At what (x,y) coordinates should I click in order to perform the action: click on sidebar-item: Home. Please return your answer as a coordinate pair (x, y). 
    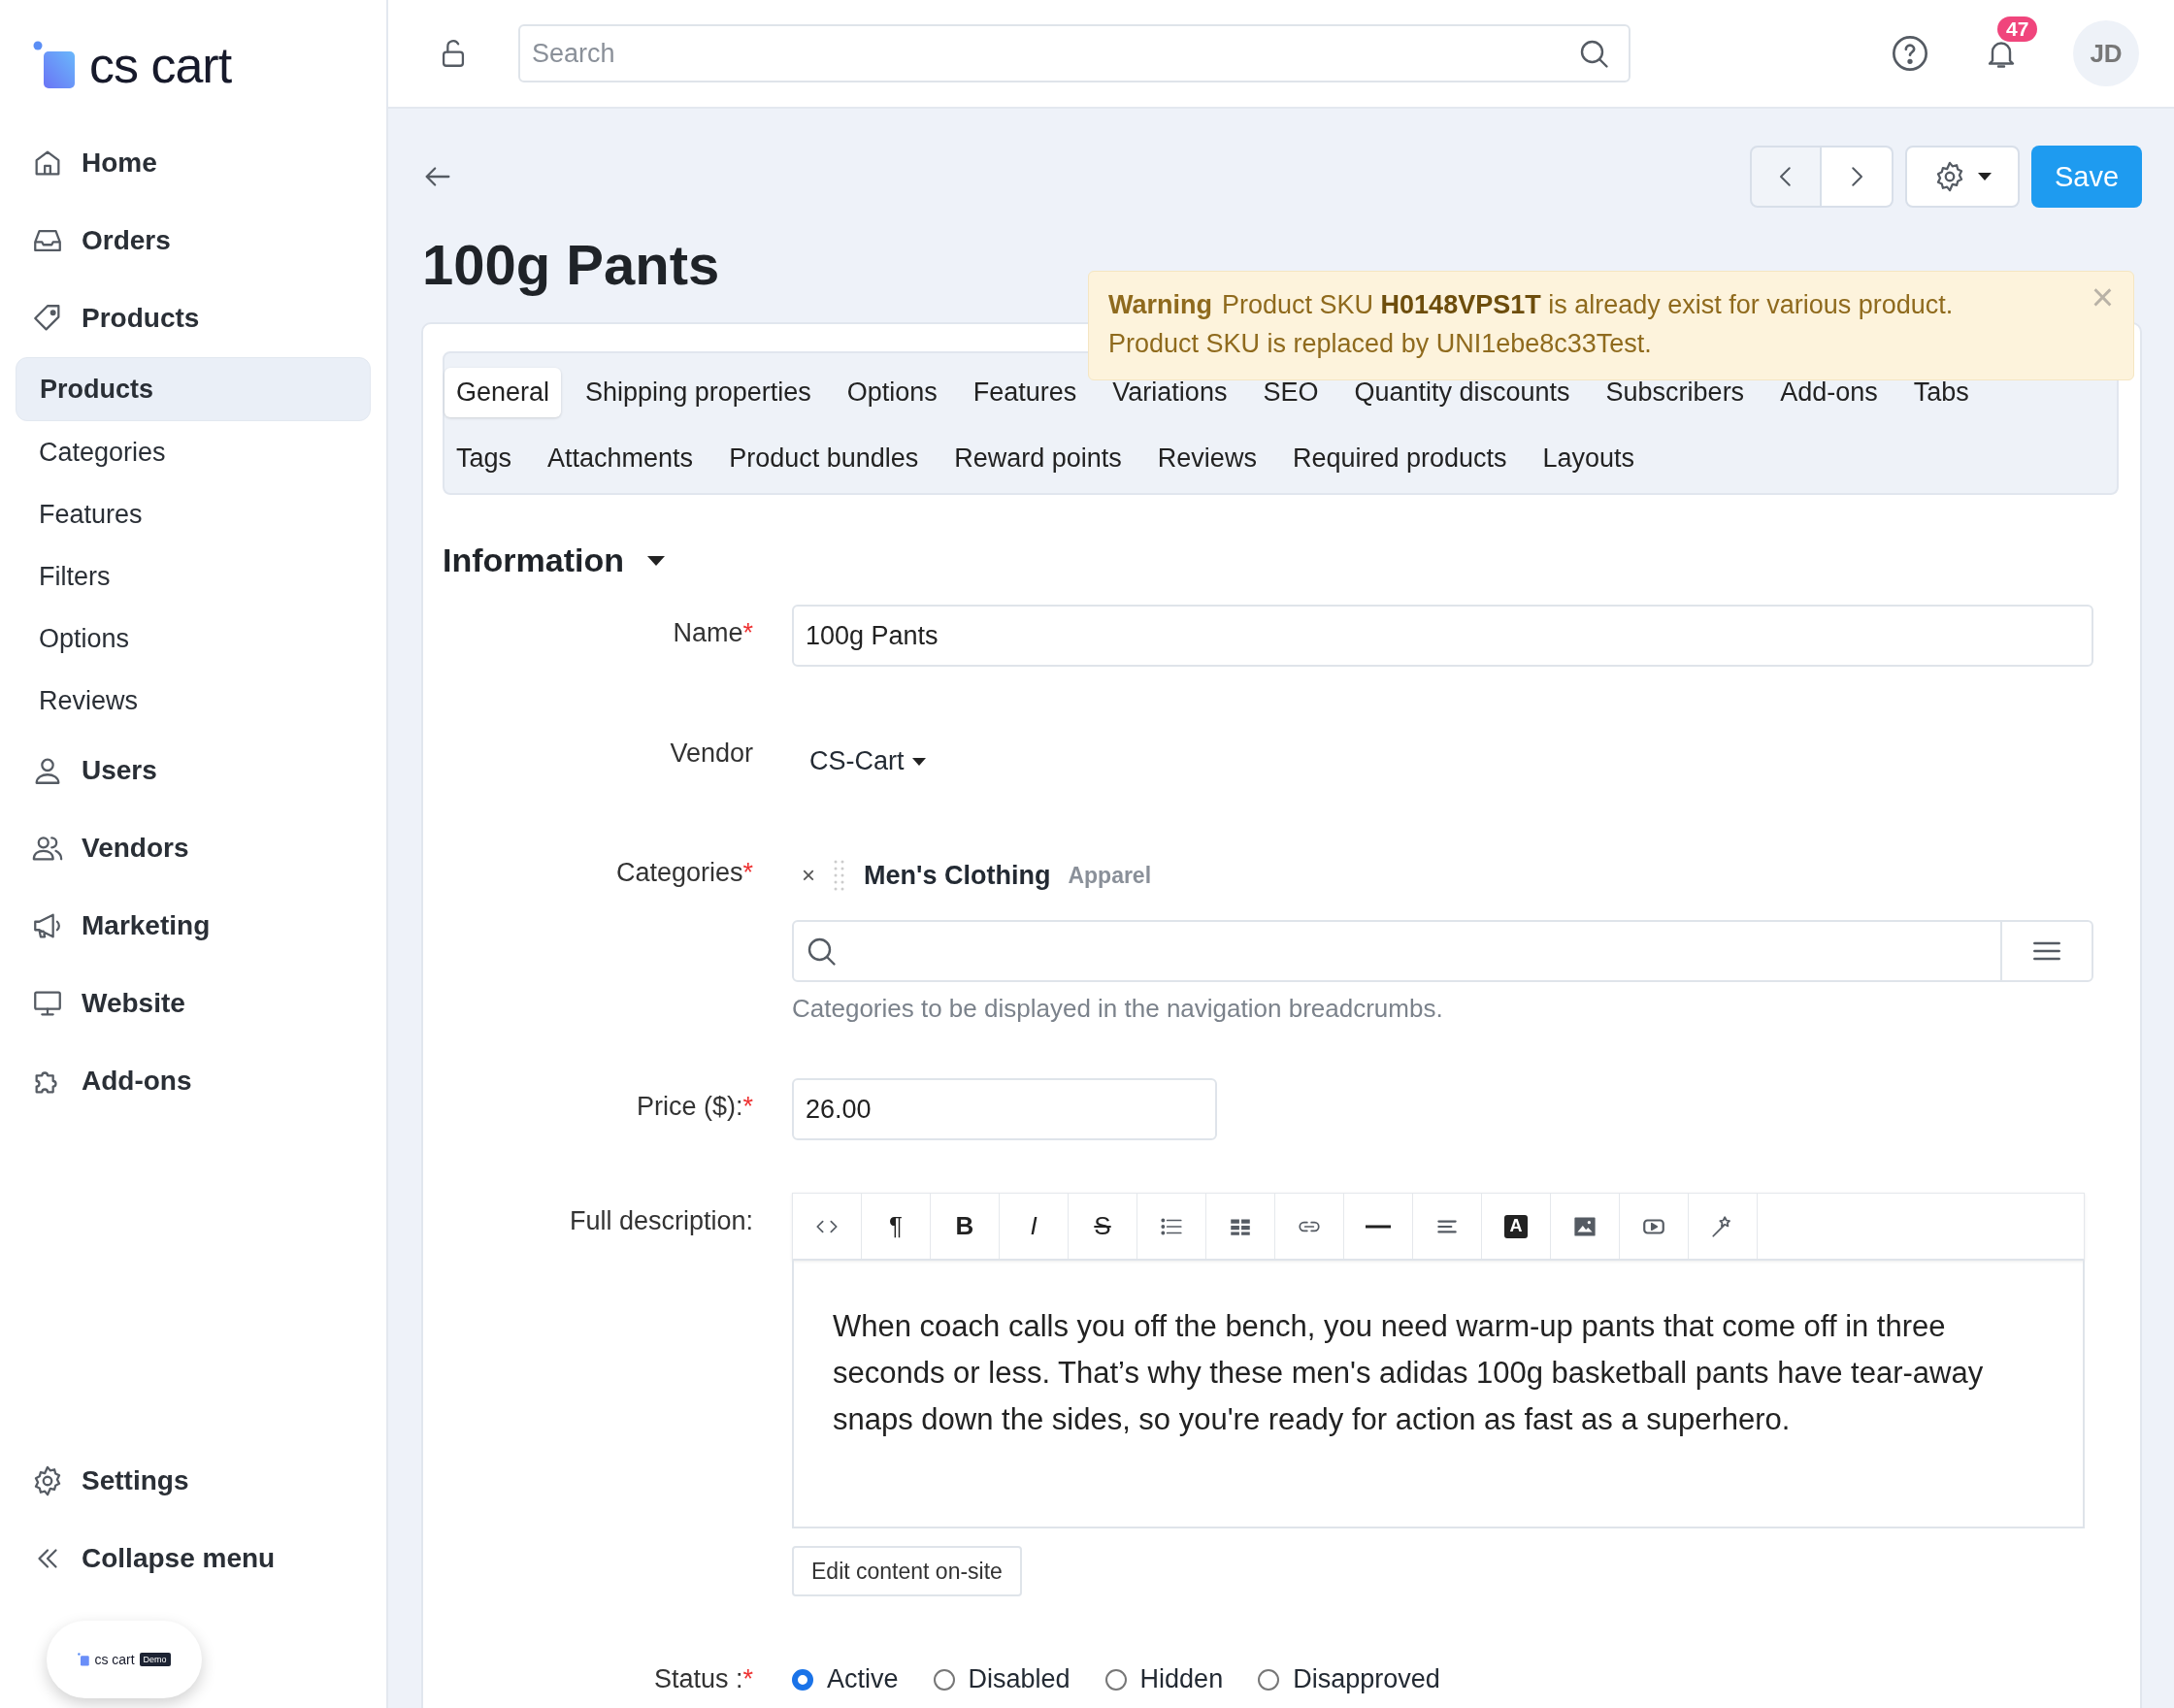
    Looking at the image, I should click on (193, 163).